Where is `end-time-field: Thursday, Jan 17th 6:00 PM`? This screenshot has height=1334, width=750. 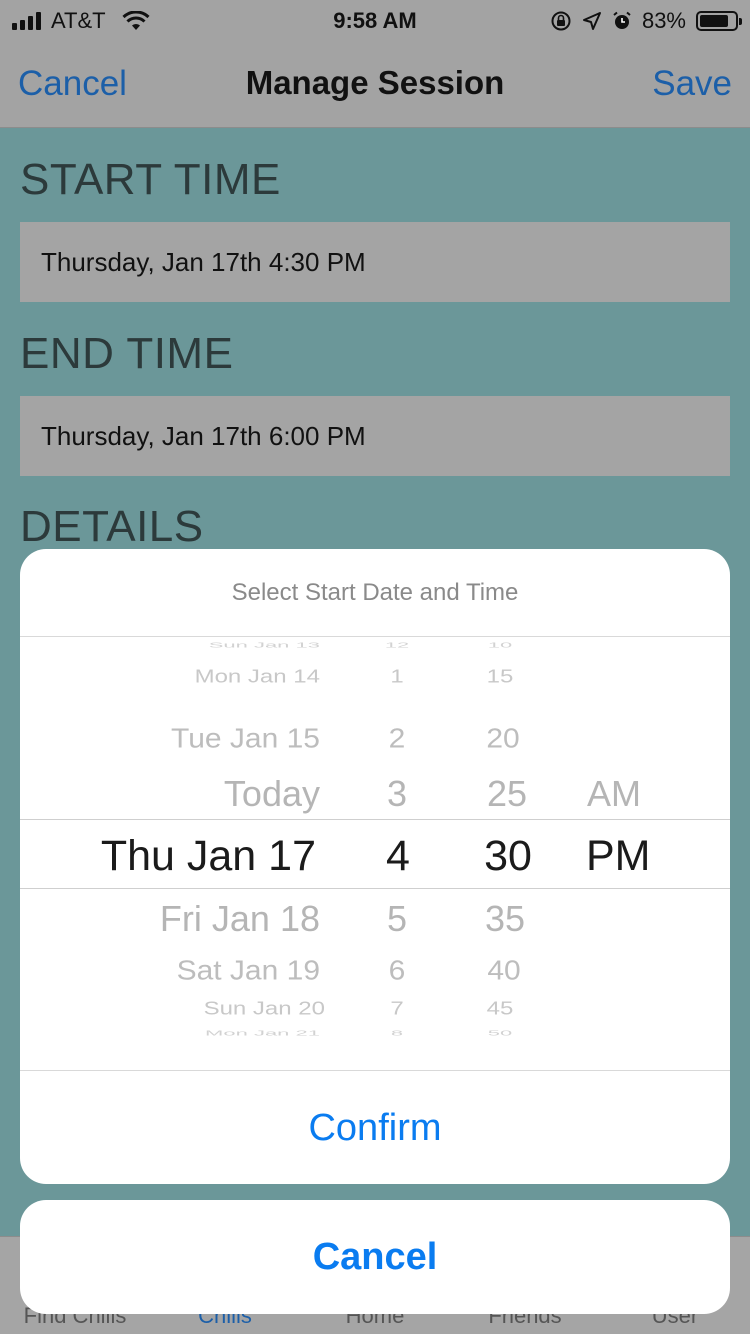
end-time-field: Thursday, Jan 17th 6:00 PM is located at coordinates (375, 436).